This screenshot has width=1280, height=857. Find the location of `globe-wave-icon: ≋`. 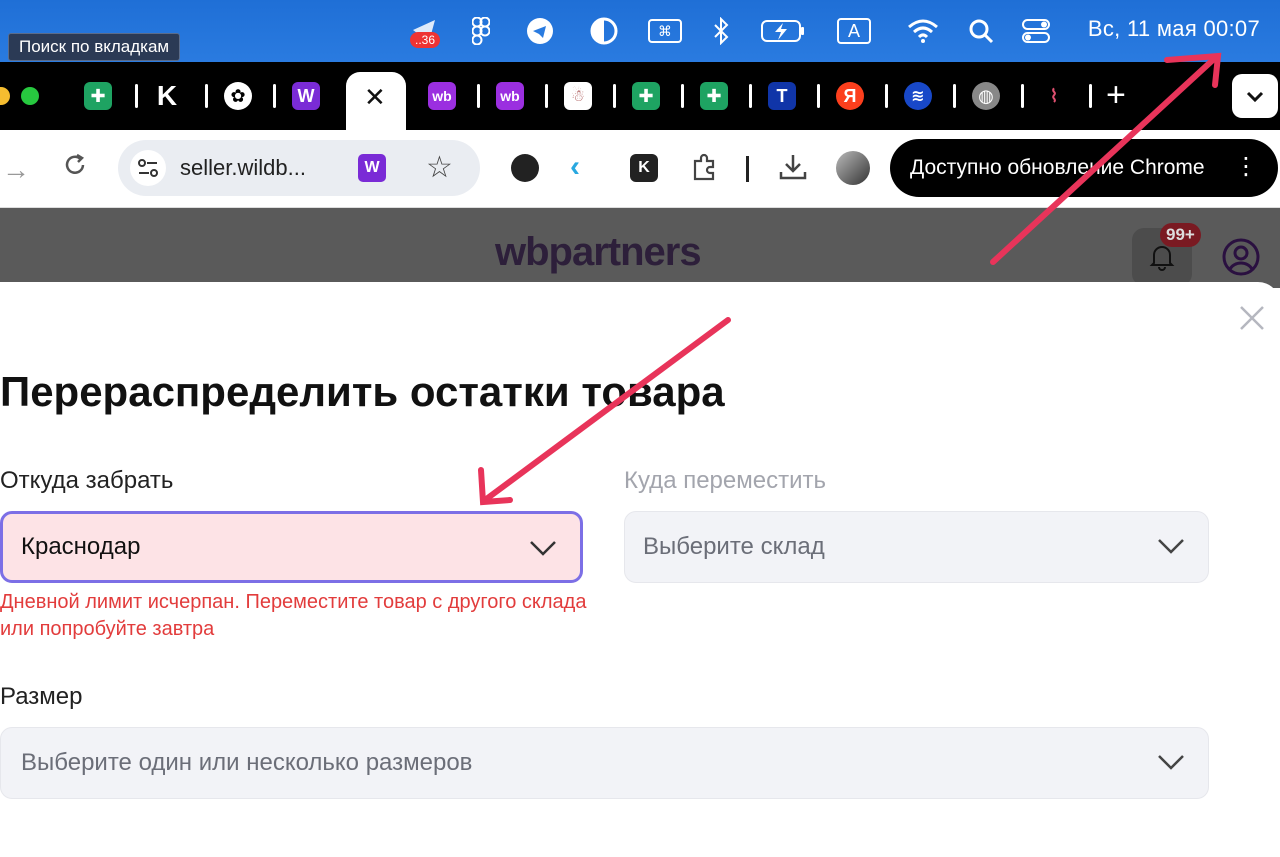

globe-wave-icon: ≋ is located at coordinates (918, 96).